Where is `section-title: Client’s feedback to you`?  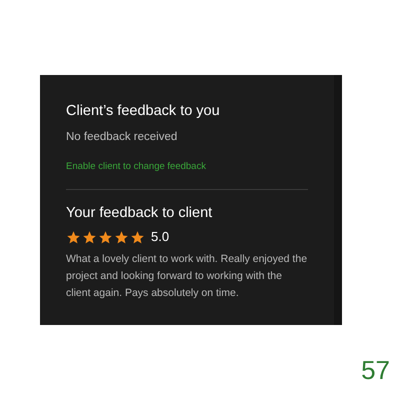
section-title: Client’s feedback to you is located at coordinates (143, 111).